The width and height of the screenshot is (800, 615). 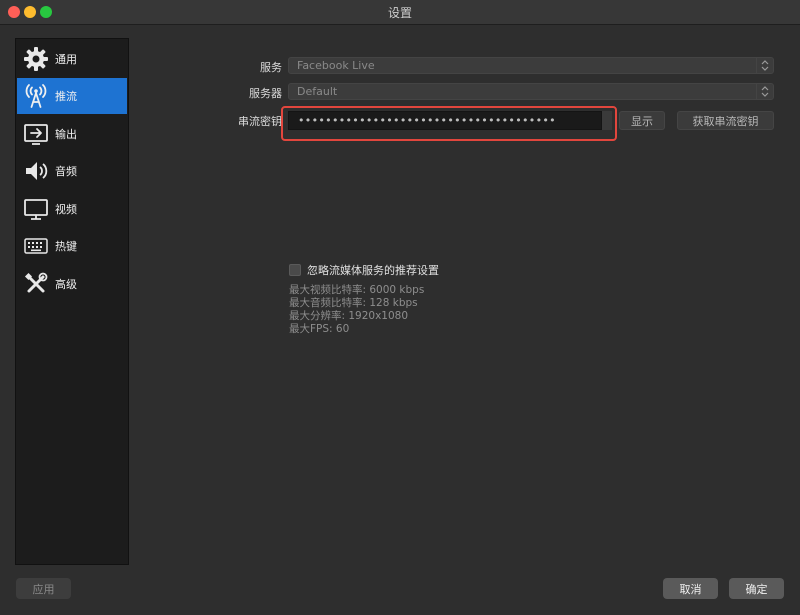 I want to click on sidebar-item-video: 视频, so click(x=72, y=209).